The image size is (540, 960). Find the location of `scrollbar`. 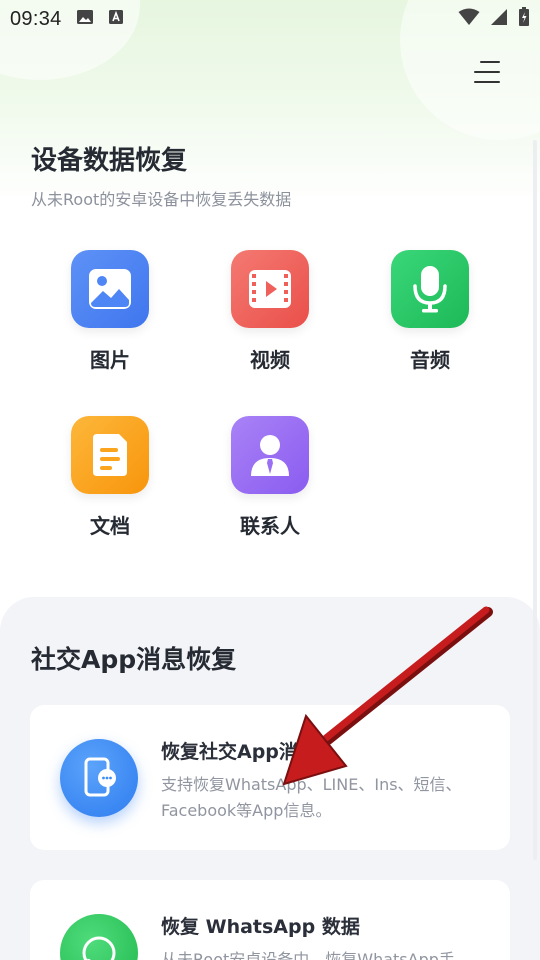

scrollbar is located at coordinates (535, 500).